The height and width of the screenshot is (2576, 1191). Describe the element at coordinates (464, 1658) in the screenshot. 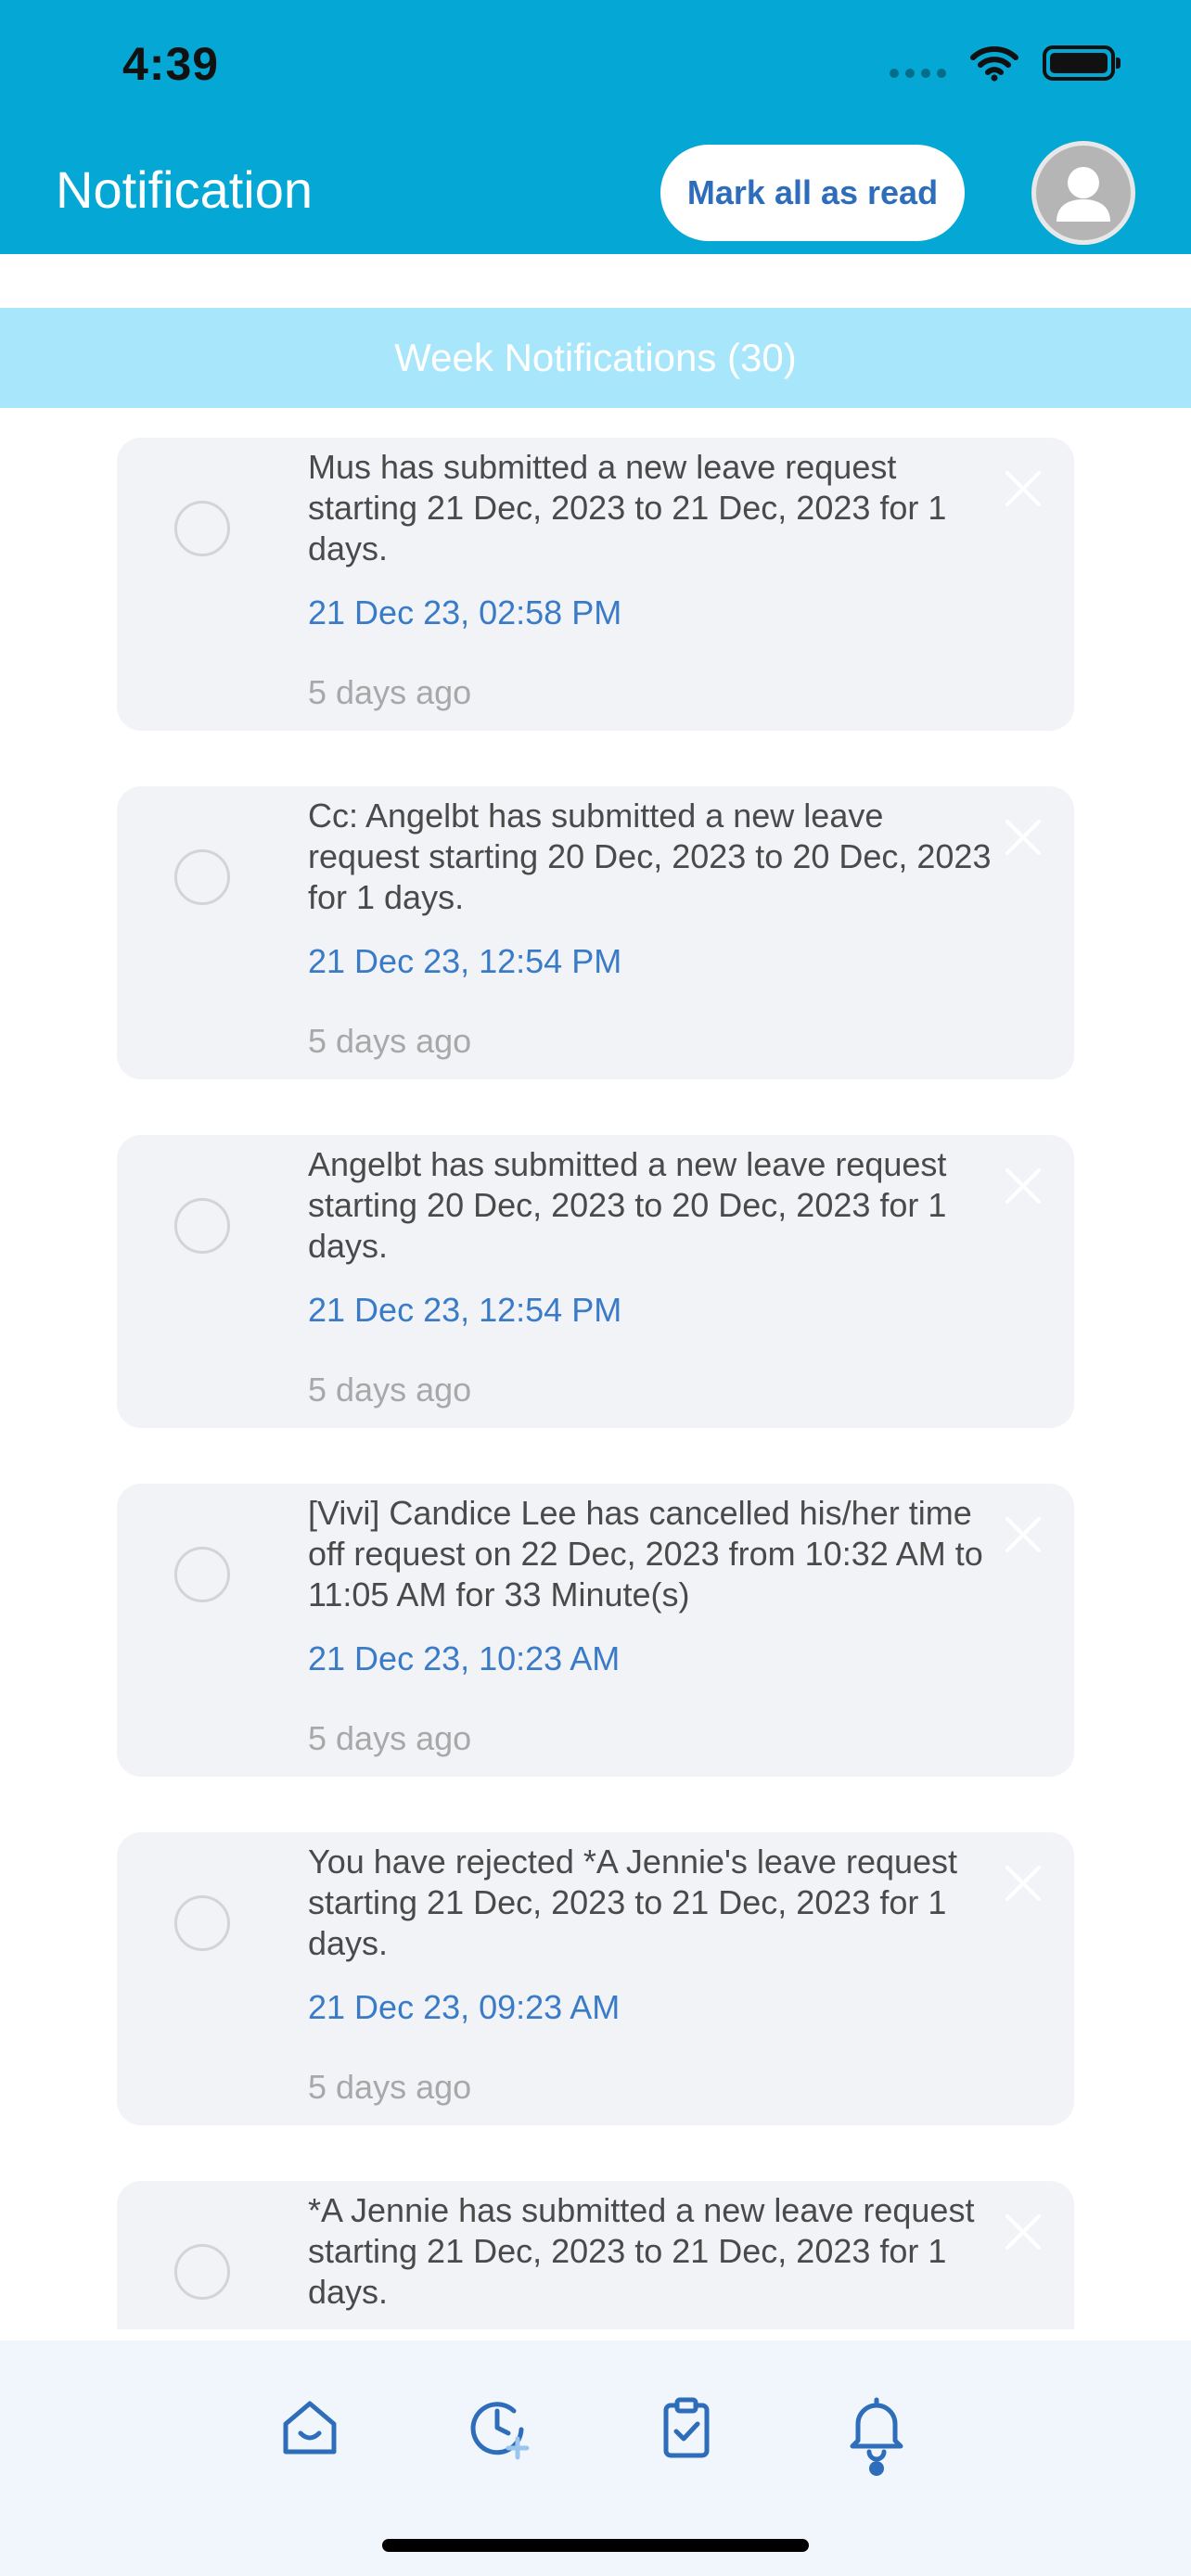

I see `notification-timestamp: 21 Dec 23, 10:23 AM` at that location.